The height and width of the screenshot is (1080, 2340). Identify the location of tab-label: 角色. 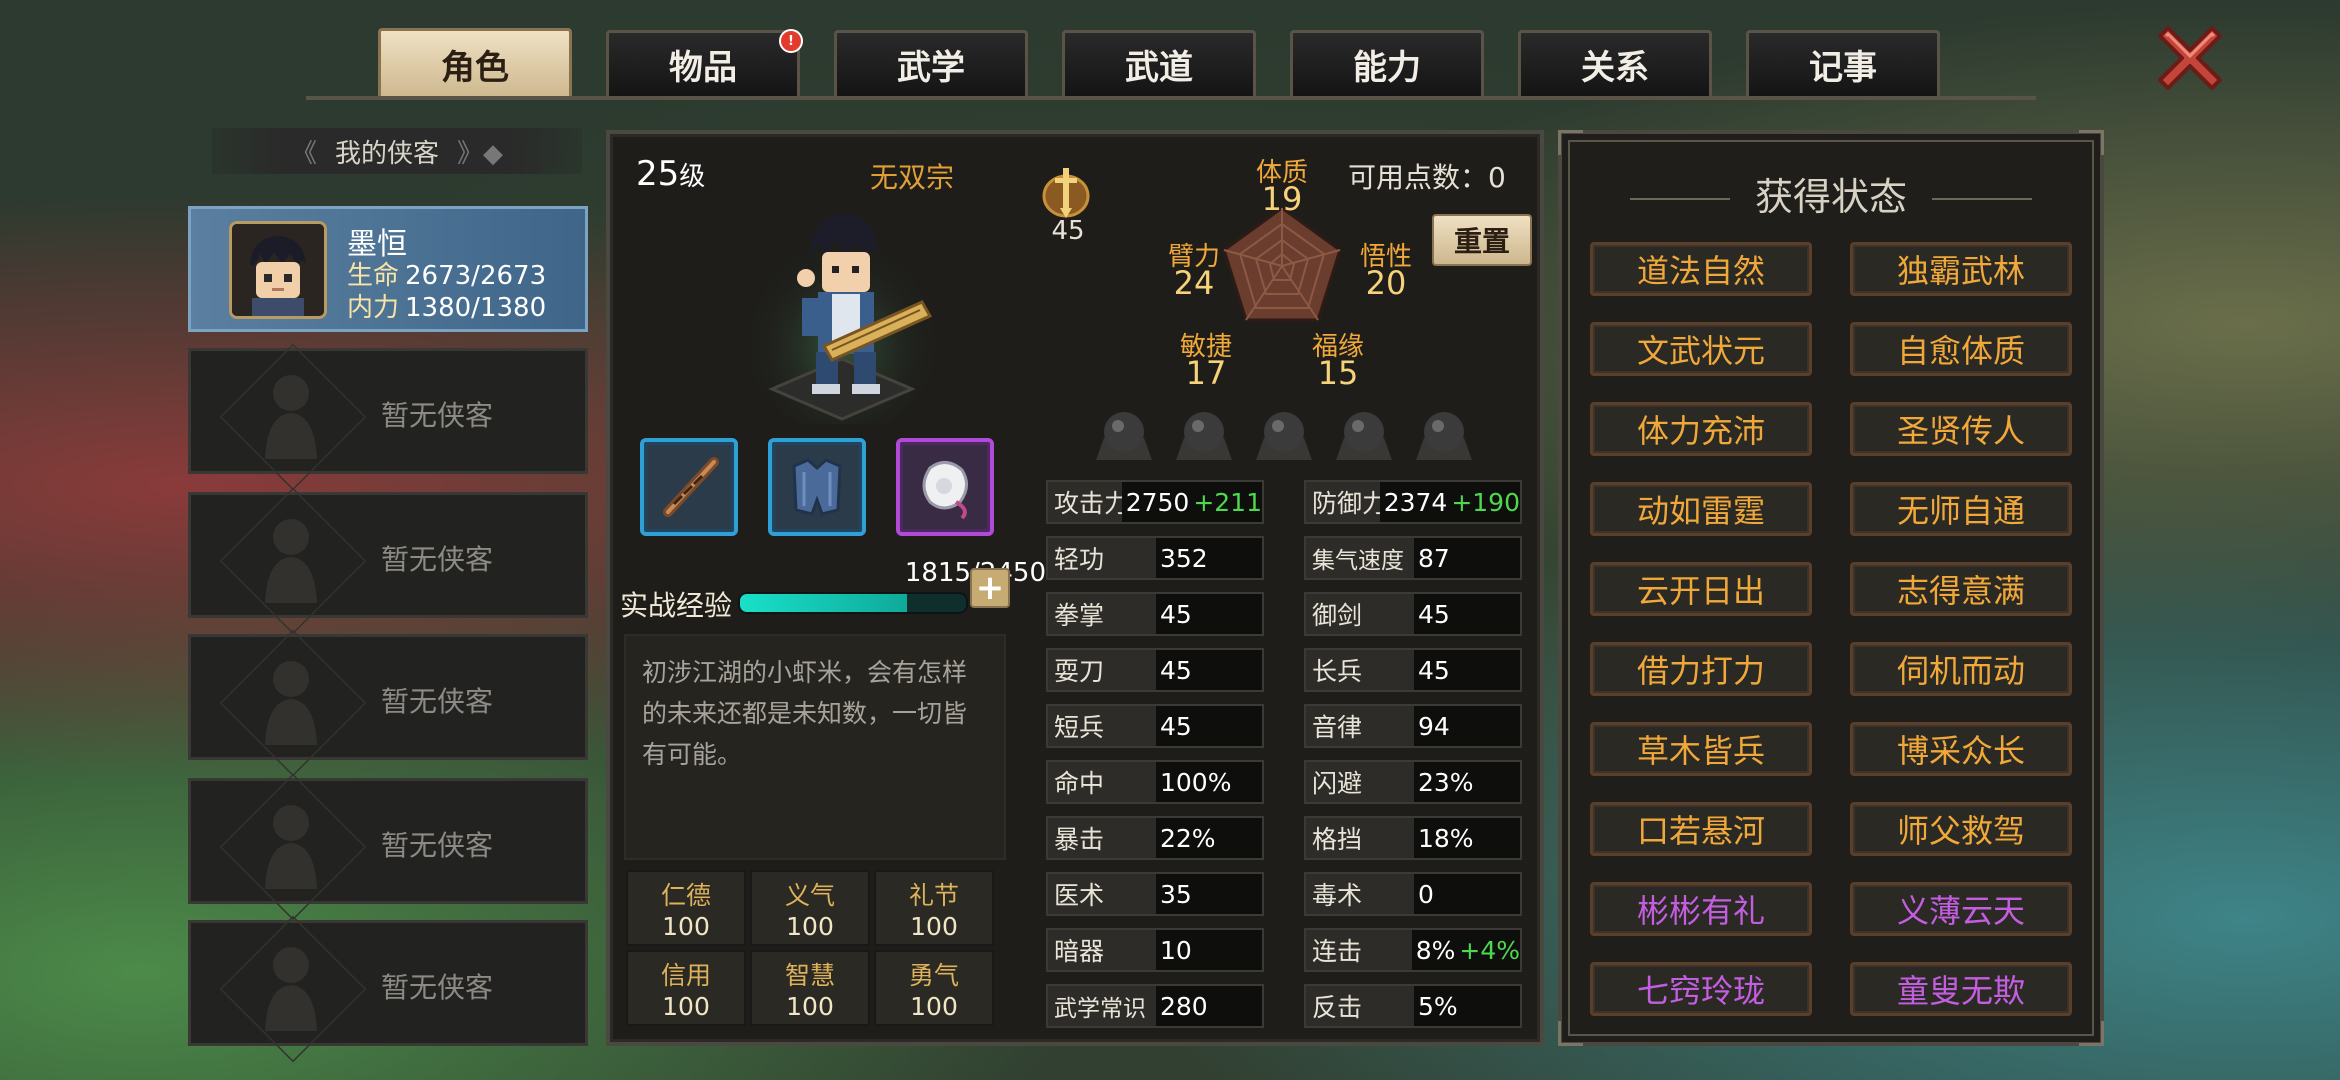
(475, 68).